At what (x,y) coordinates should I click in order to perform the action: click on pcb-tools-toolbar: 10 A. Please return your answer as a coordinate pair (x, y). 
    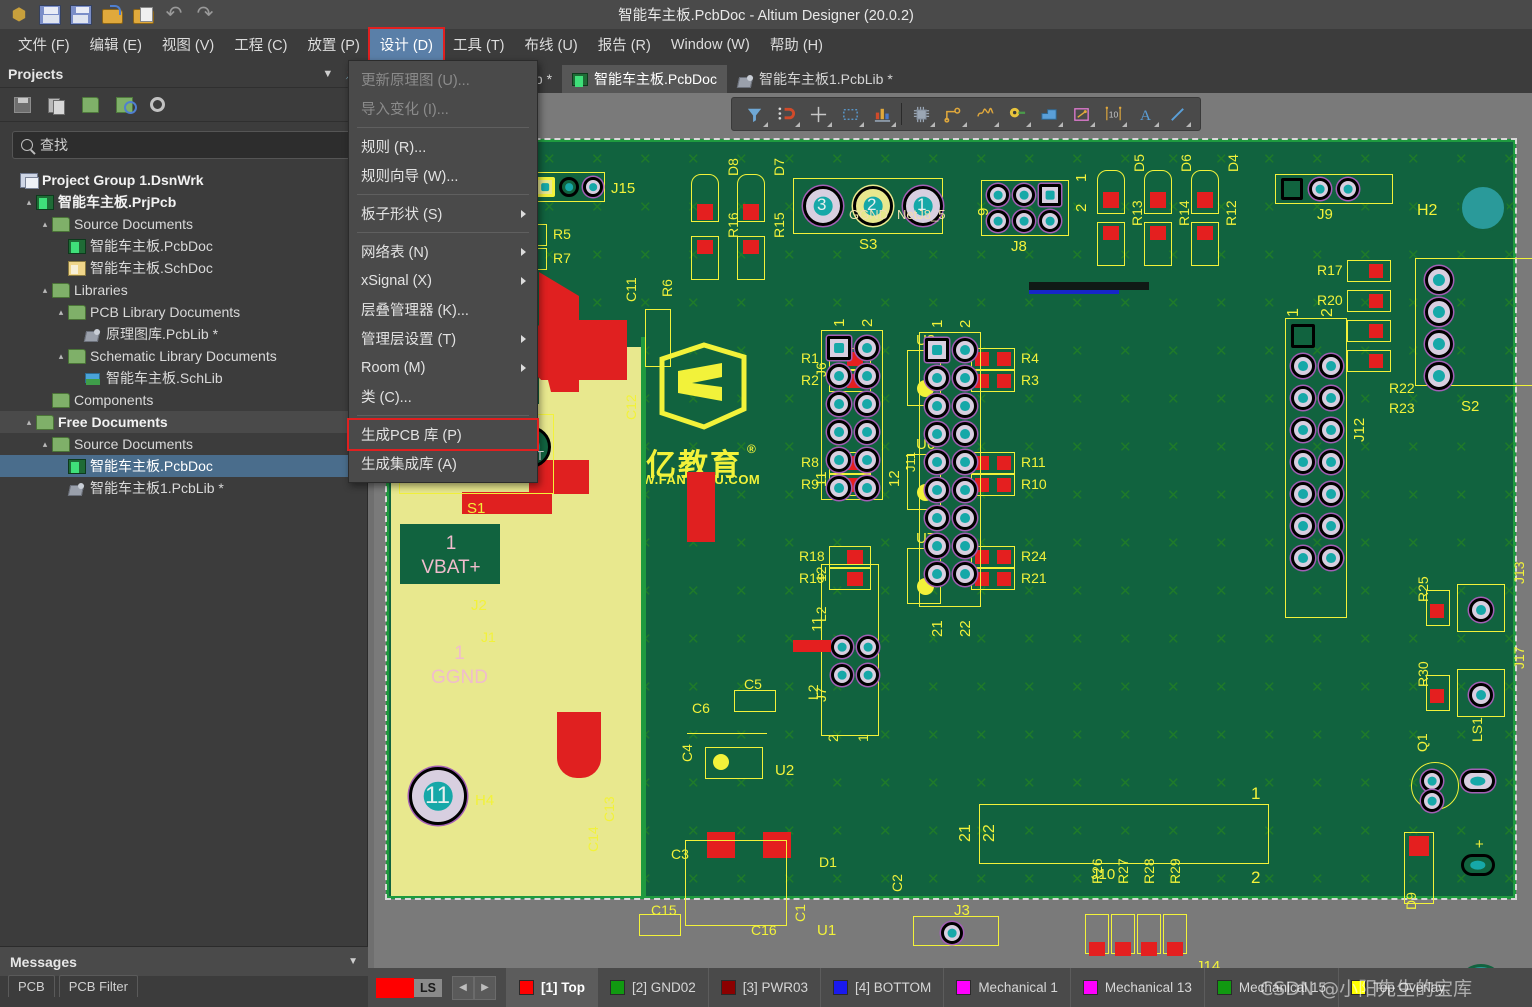
    Looking at the image, I should click on (966, 114).